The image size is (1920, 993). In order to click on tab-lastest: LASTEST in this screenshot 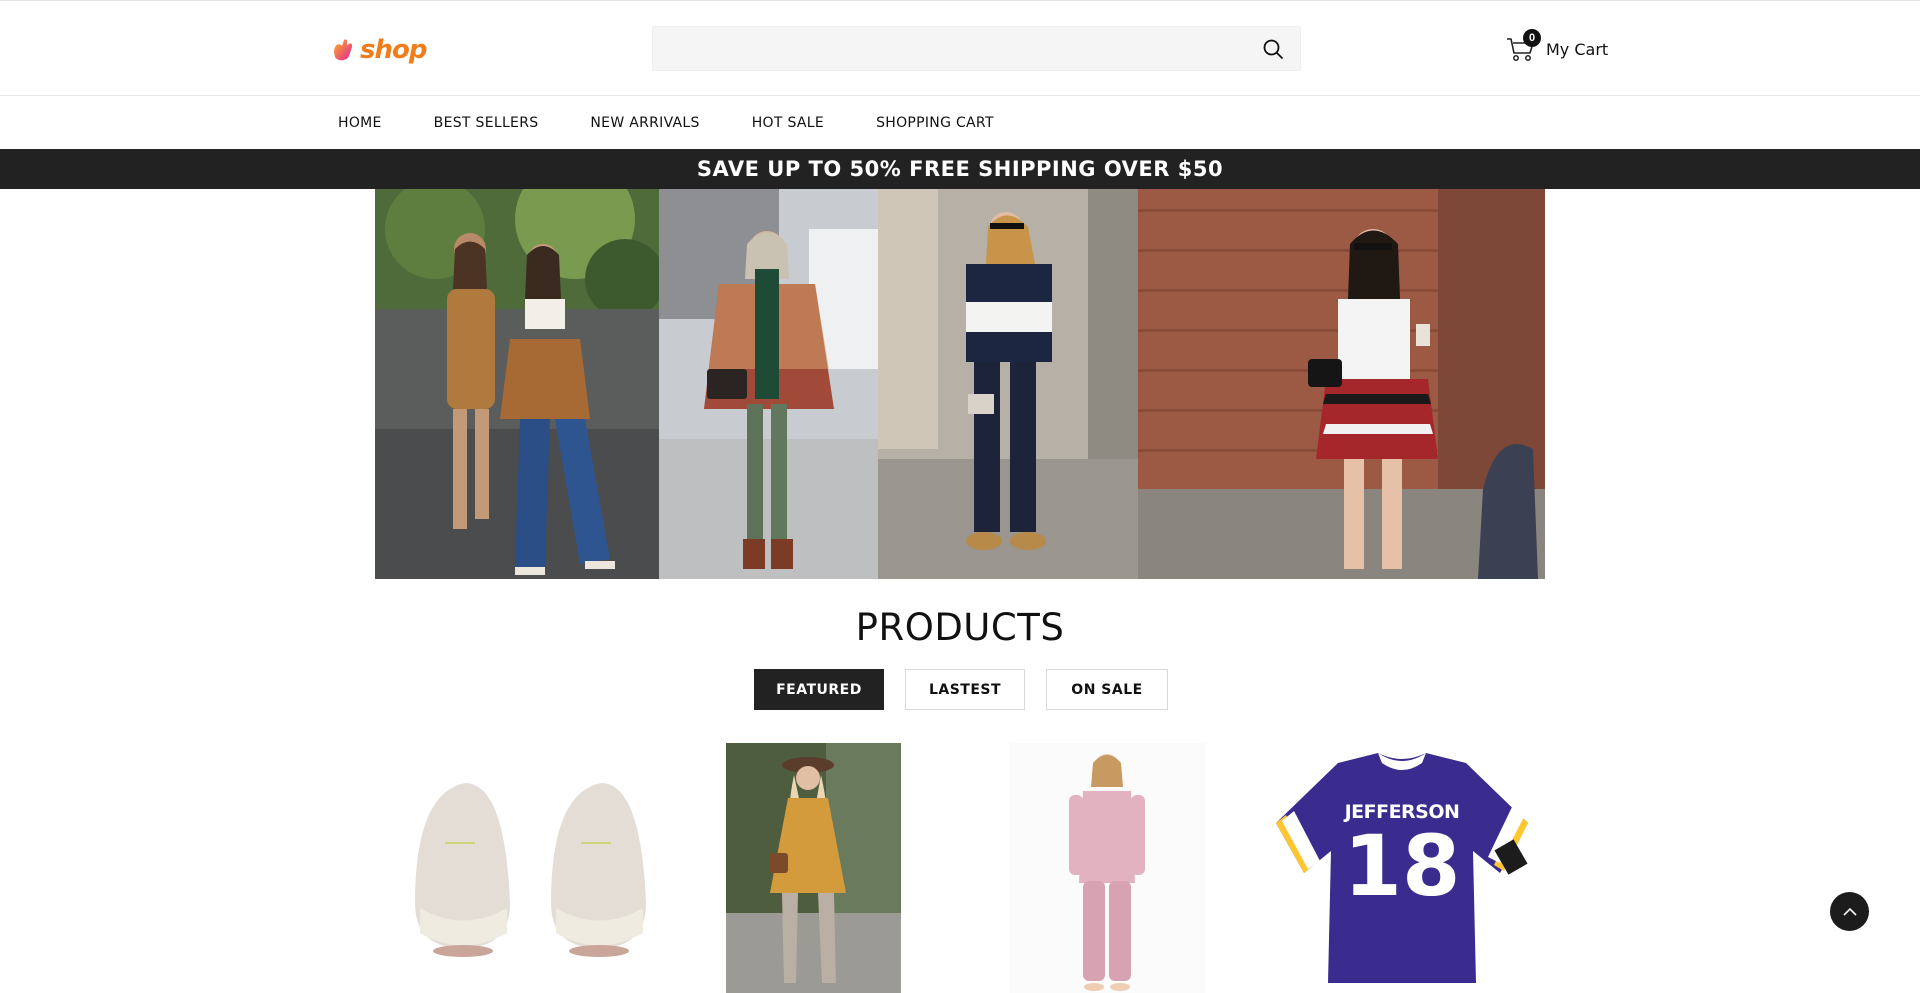, I will do `click(965, 689)`.